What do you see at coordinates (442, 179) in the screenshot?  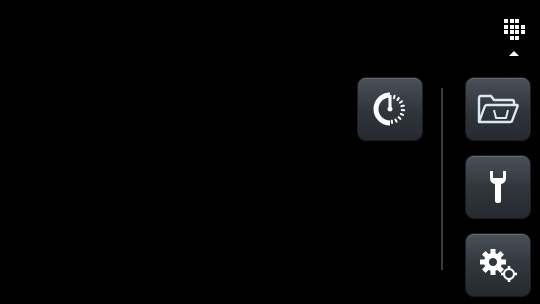 I see `divider` at bounding box center [442, 179].